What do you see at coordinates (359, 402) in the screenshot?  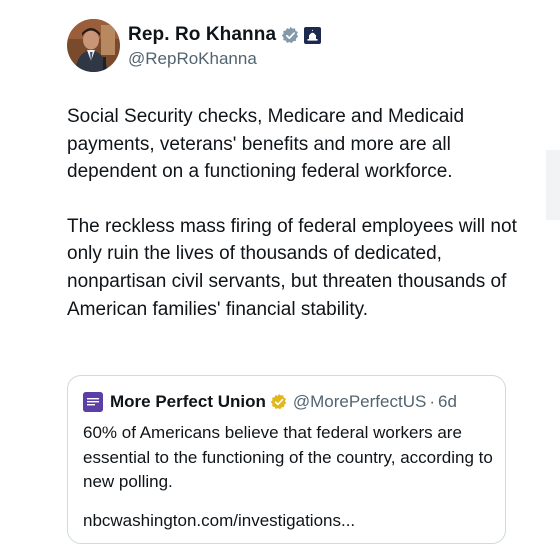 I see `quoted-author-handle: @MorePerfectUS` at bounding box center [359, 402].